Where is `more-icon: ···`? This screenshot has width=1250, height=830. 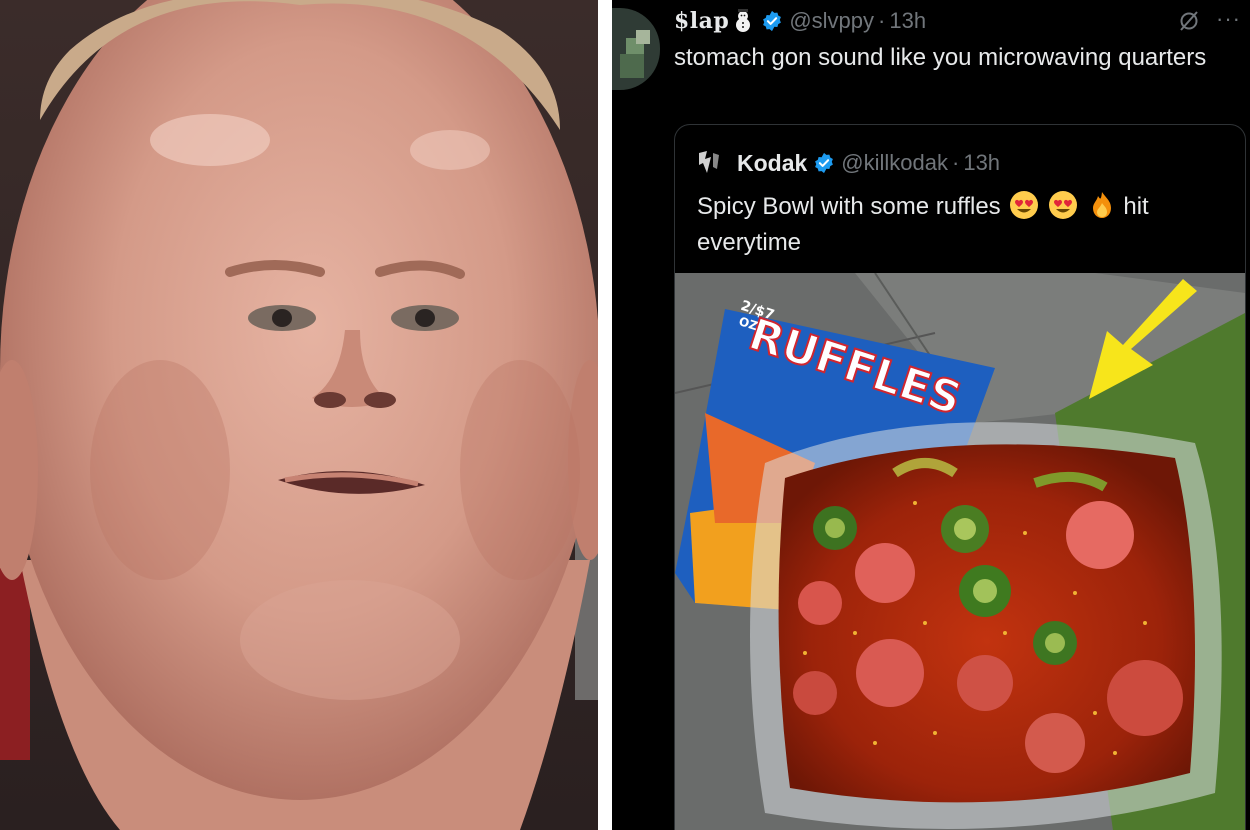 more-icon: ··· is located at coordinates (1230, 20).